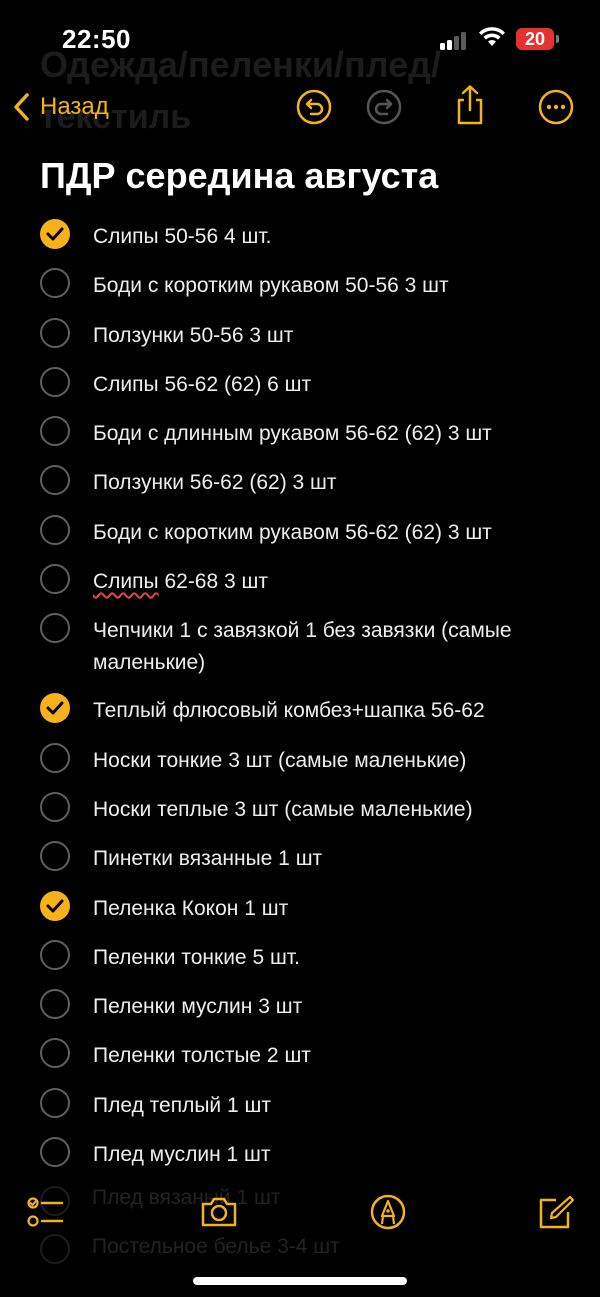 Image resolution: width=600 pixels, height=1297 pixels. Describe the element at coordinates (300, 1151) in the screenshot. I see `checklist-item: Плед муслин 1 шт` at that location.